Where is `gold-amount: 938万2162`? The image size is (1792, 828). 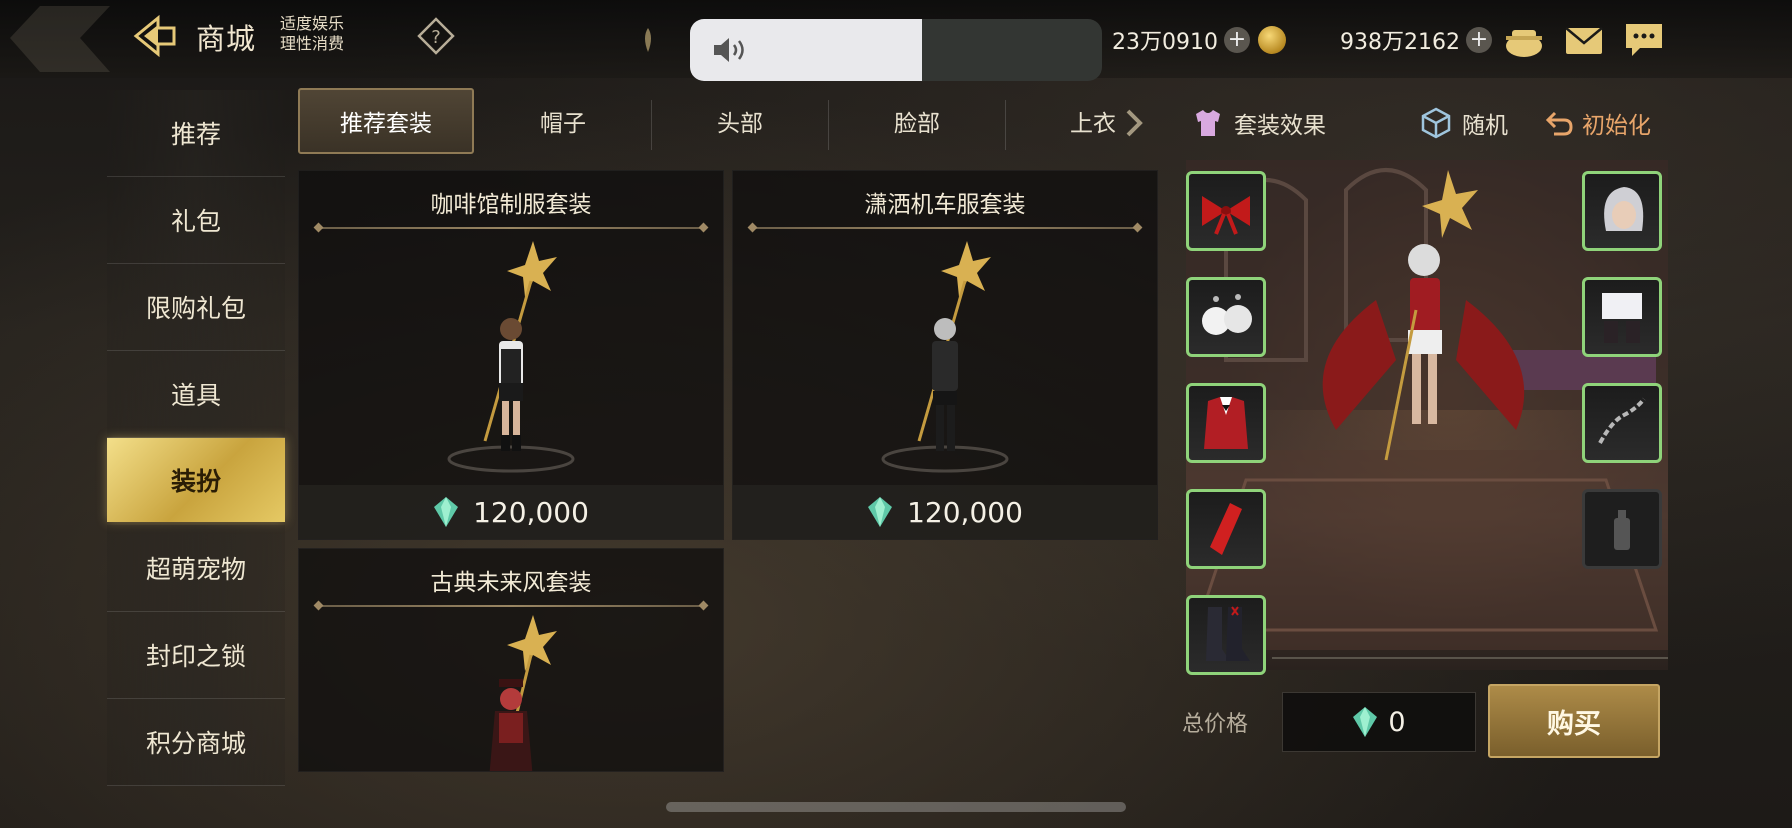 gold-amount: 938万2162 is located at coordinates (1400, 42).